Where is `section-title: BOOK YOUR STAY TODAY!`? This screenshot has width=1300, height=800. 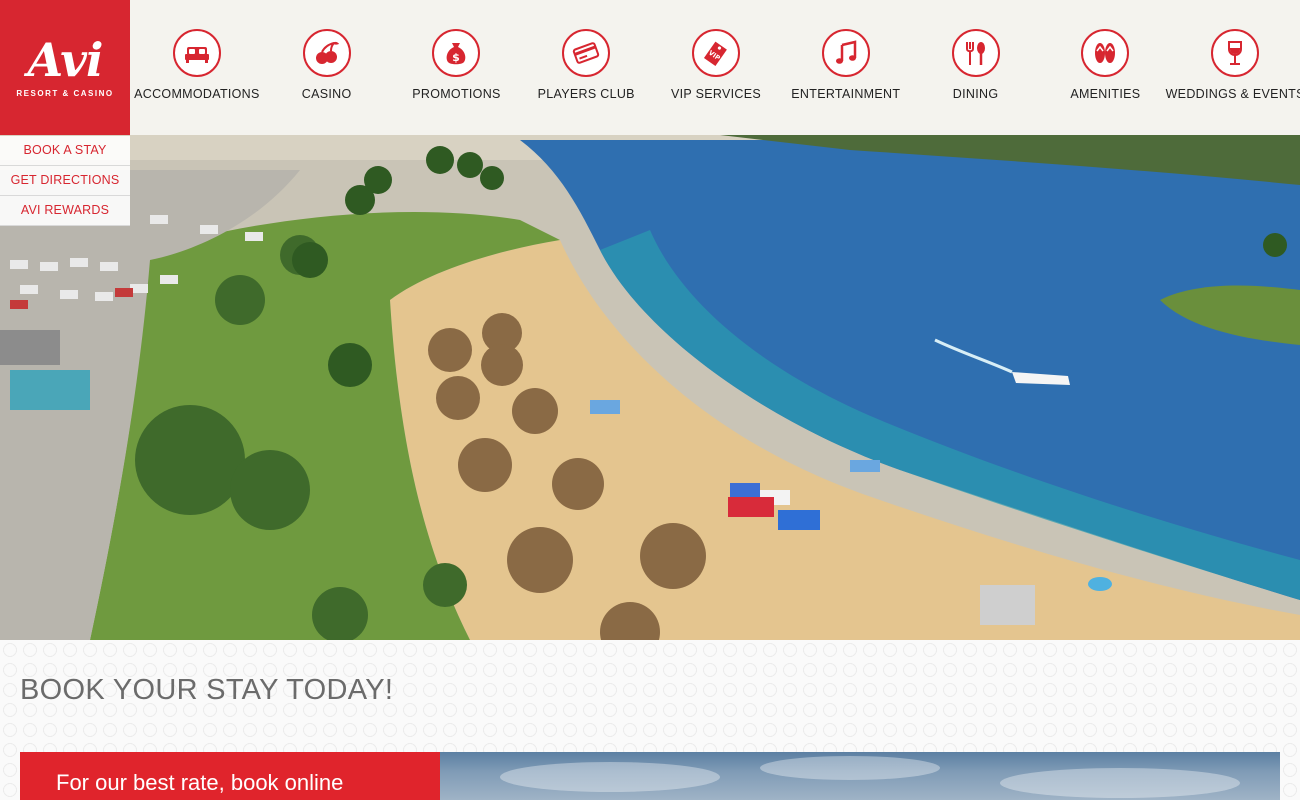
section-title: BOOK YOUR STAY TODAY! is located at coordinates (207, 690).